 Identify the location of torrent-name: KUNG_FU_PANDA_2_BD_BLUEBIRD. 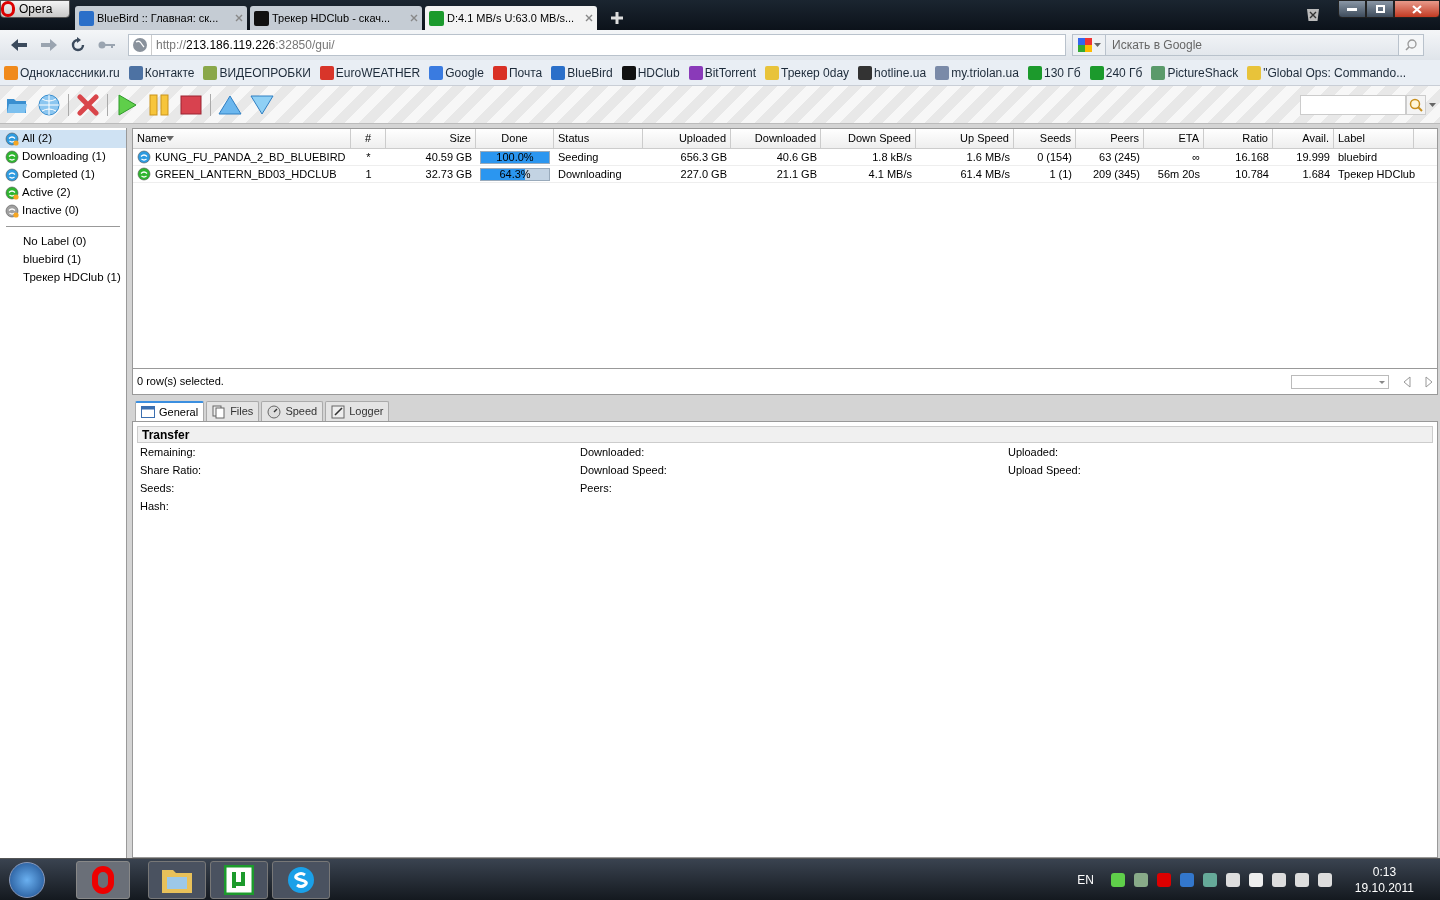
(250, 157).